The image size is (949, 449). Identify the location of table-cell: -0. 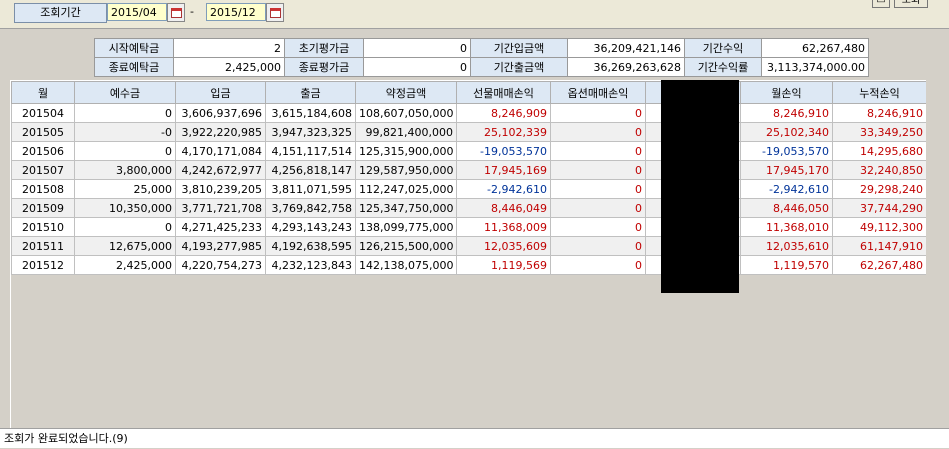
(125, 132).